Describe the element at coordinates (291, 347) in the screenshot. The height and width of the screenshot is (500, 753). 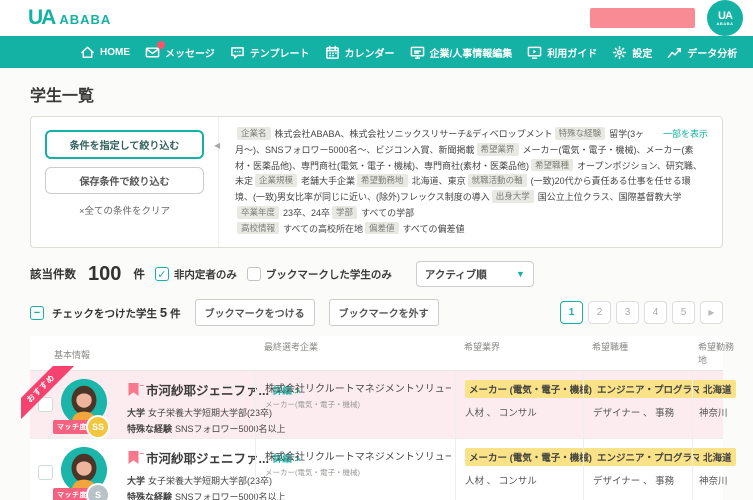
I see `col-header-final-company: 最終選考企業` at that location.